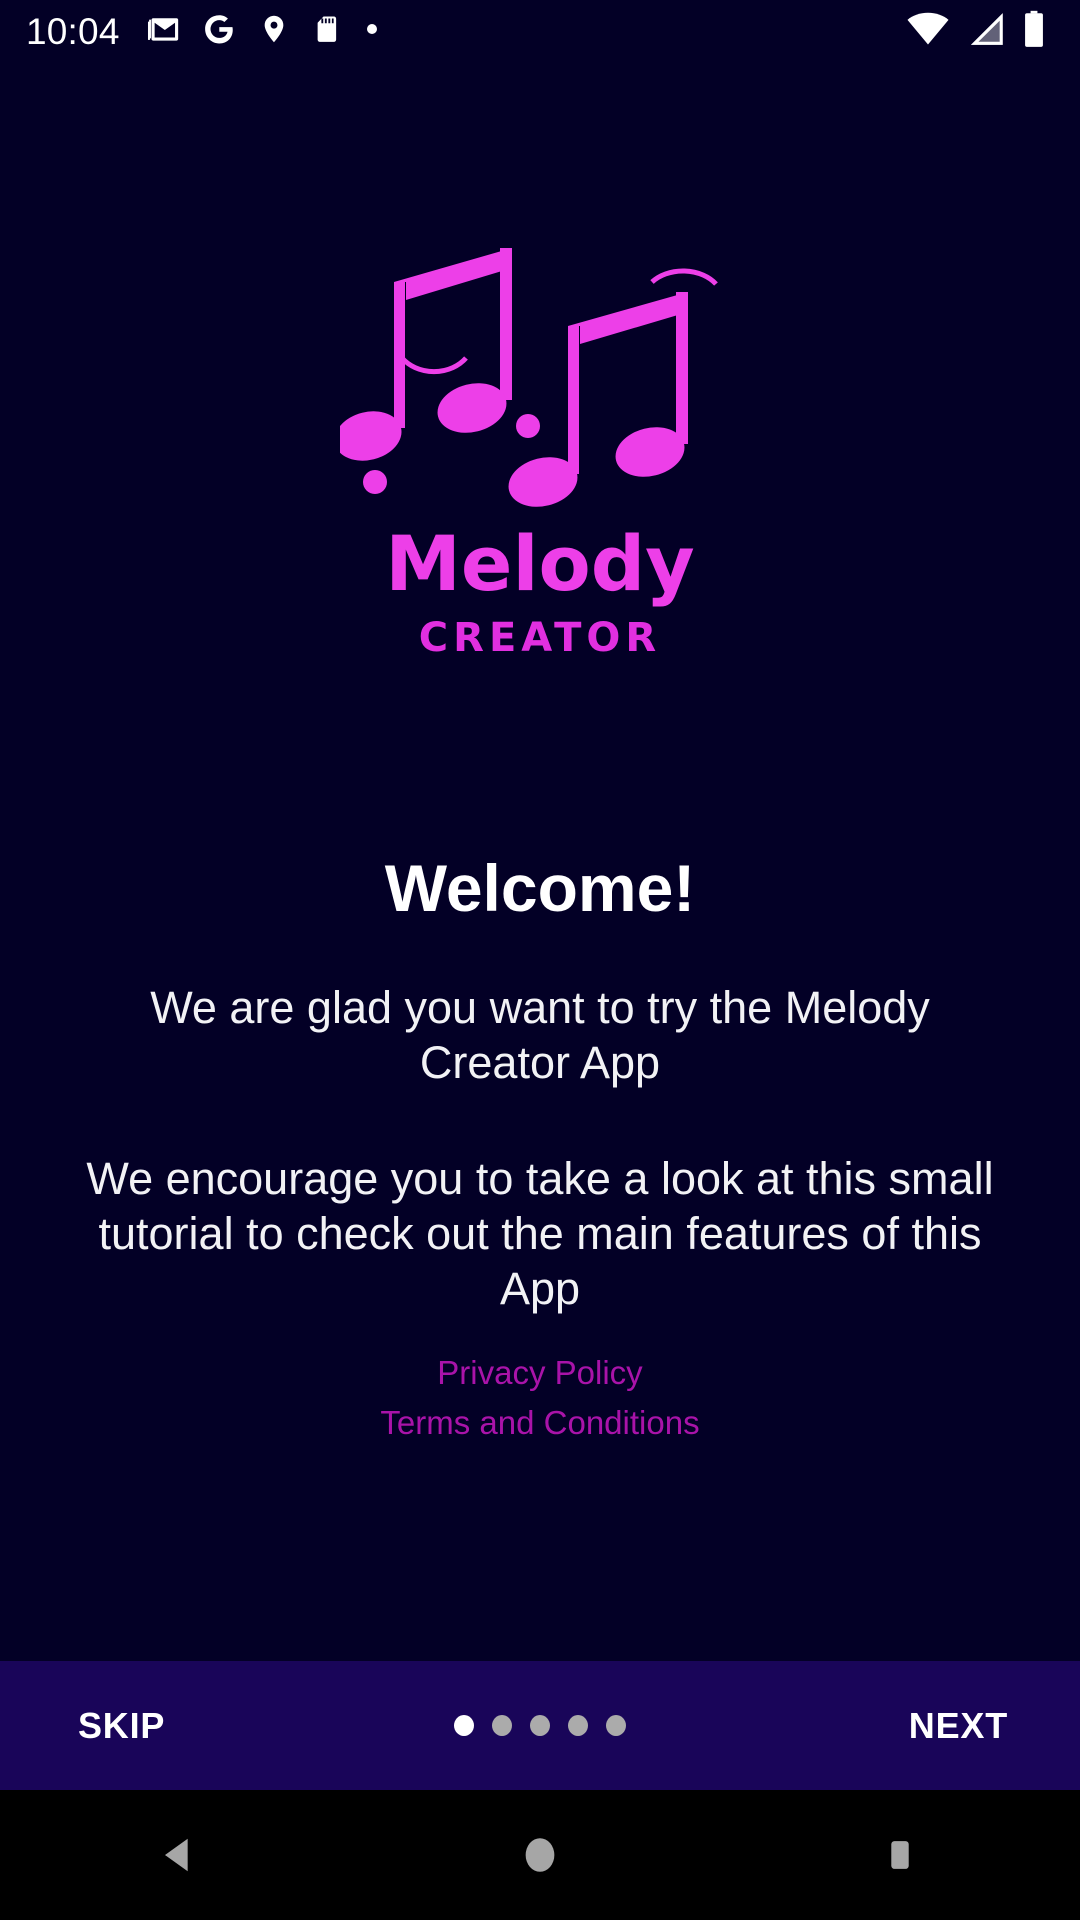  Describe the element at coordinates (274, 31) in the screenshot. I see `location-pin-icon` at that location.